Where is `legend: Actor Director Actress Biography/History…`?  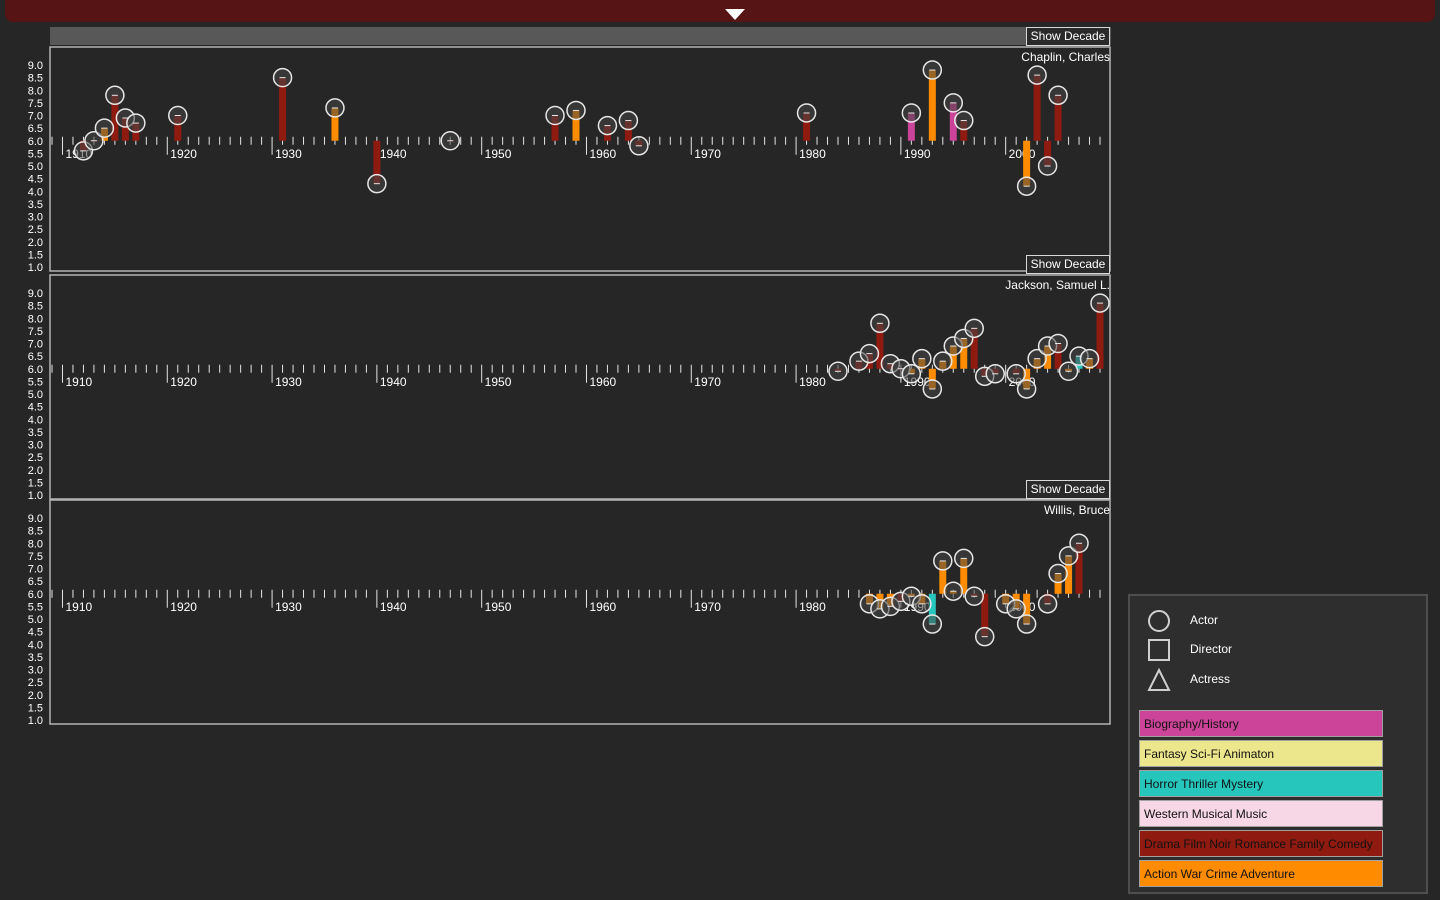 legend: Actor Director Actress Biography/History… is located at coordinates (1278, 744).